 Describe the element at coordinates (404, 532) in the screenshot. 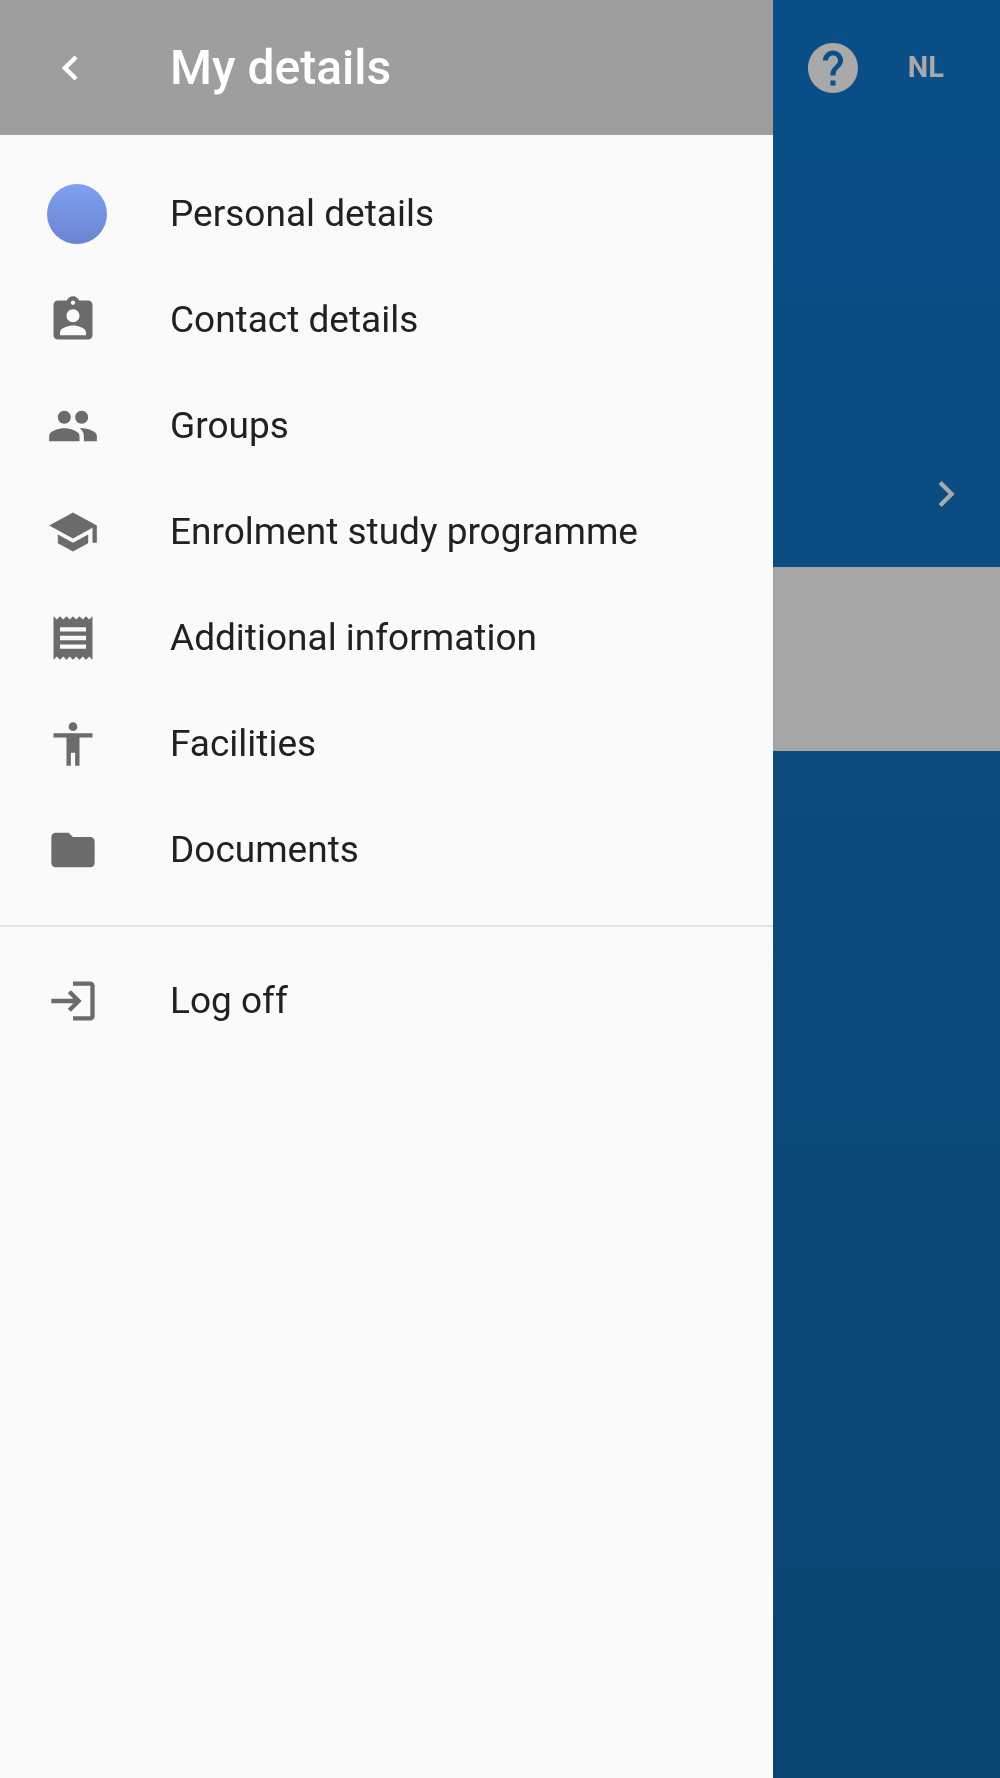

I see `menu-item-label: Enrolment study programme` at that location.